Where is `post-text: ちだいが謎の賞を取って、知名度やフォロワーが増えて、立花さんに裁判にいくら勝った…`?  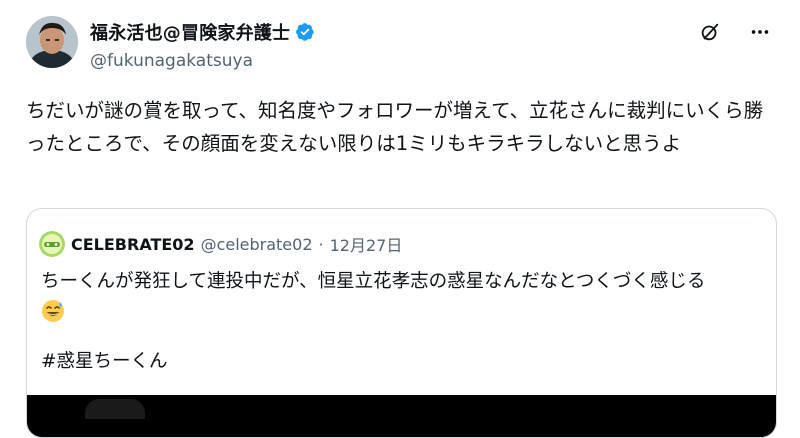 post-text: ちだいが謎の賞を取って、知名度やフォロワーが増えて、立花さんに裁判にいくら勝った… is located at coordinates (395, 127).